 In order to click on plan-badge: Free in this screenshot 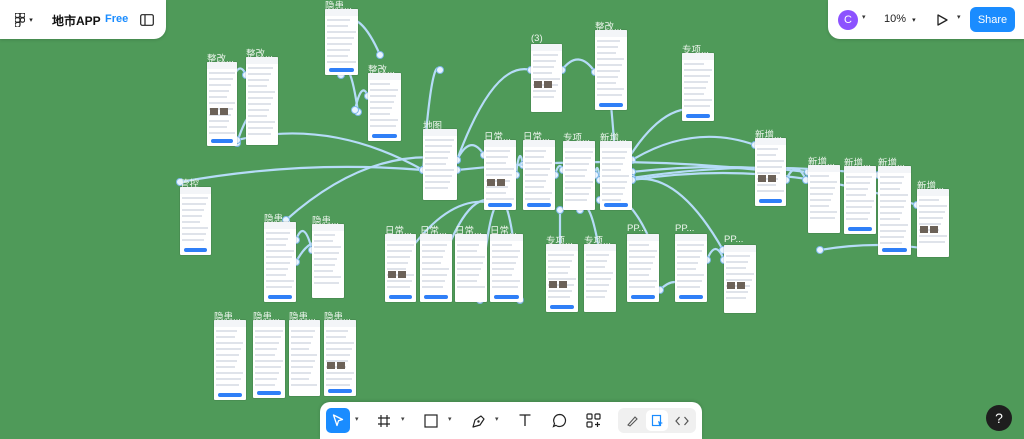, I will do `click(116, 19)`.